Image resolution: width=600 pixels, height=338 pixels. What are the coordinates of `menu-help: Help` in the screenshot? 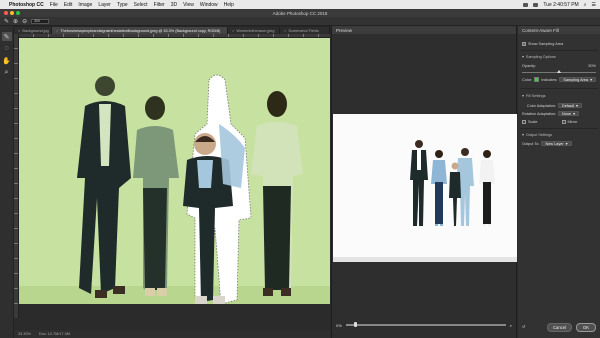 It's located at (229, 5).